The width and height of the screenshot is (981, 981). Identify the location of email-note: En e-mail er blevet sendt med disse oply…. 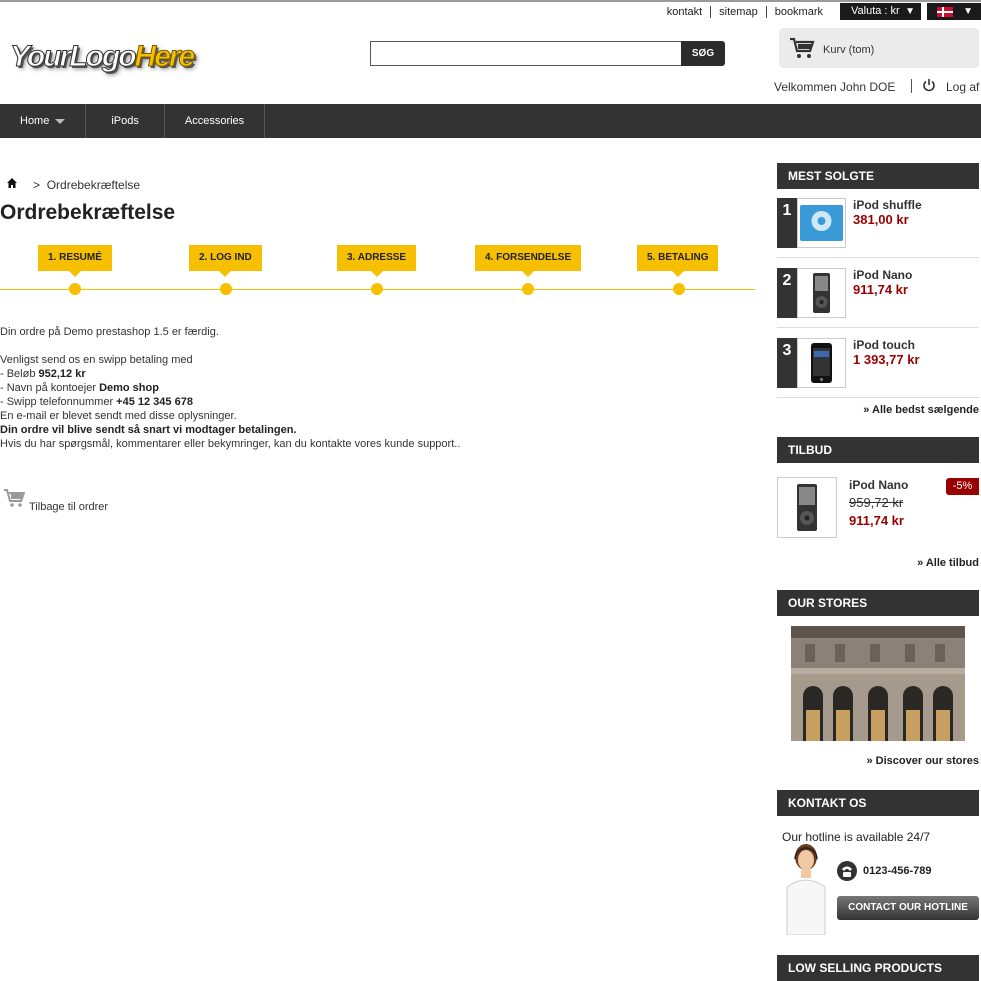
(118, 416).